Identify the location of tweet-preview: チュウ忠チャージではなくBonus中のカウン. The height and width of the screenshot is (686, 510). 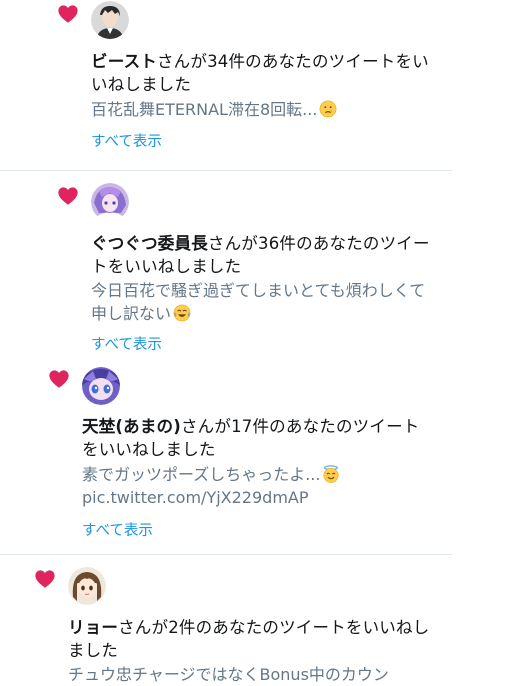
(258, 674).